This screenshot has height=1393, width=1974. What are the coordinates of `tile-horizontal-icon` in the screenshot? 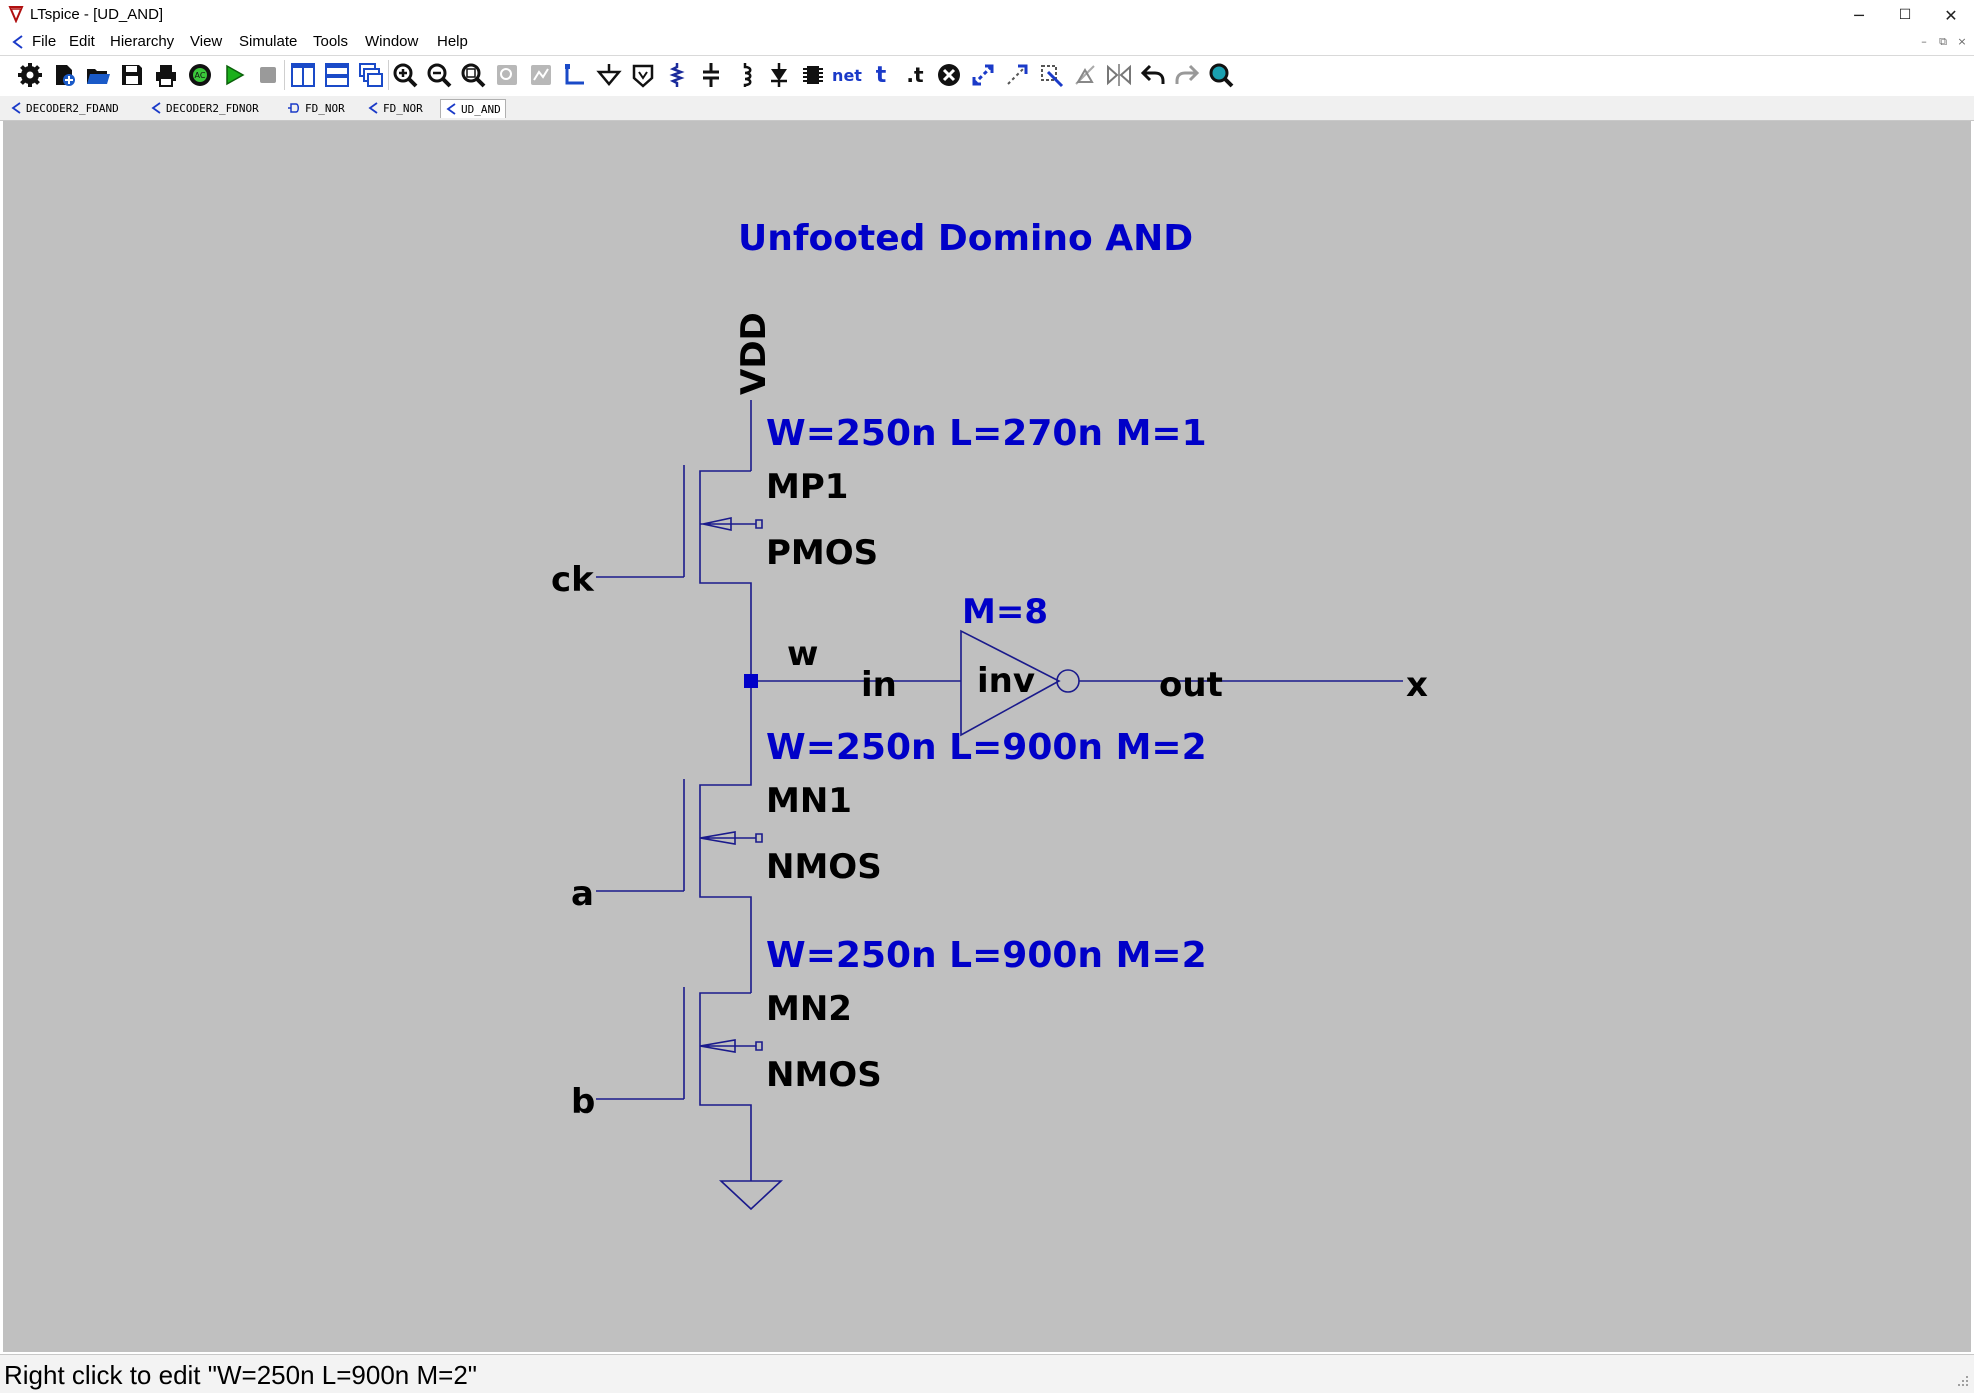 It's located at (337, 75).